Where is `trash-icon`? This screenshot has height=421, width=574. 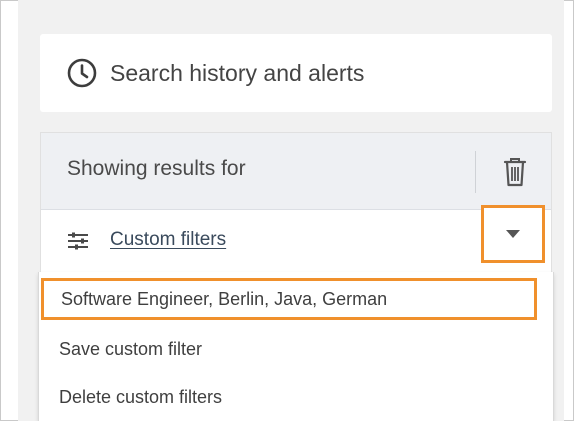 trash-icon is located at coordinates (515, 172).